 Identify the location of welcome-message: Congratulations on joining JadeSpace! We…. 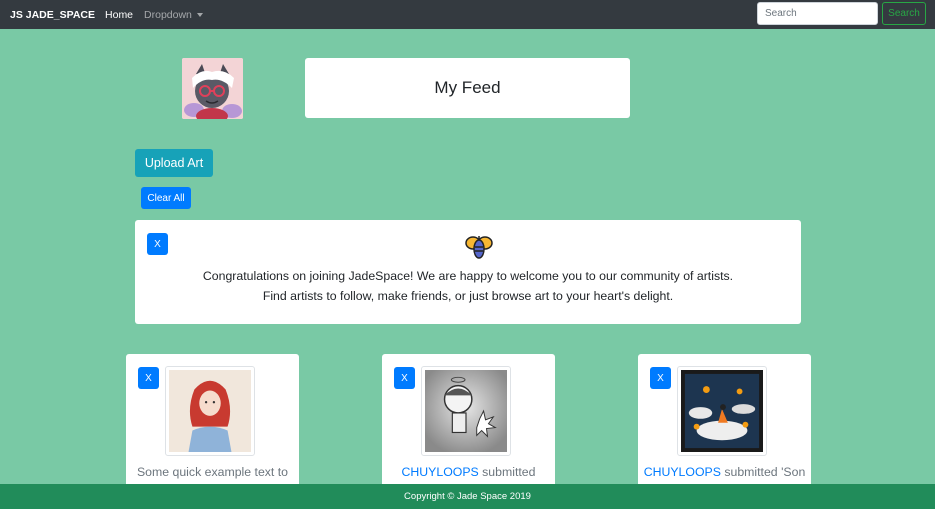
(468, 286).